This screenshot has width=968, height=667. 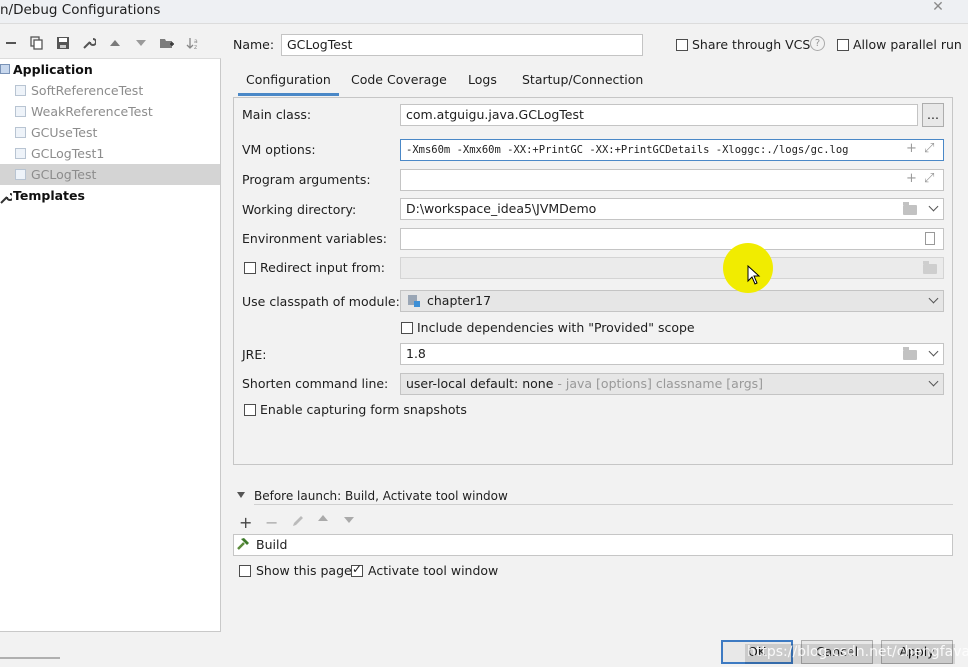 I want to click on snapshots-label: Enable capturing form snapshots, so click(x=363, y=409).